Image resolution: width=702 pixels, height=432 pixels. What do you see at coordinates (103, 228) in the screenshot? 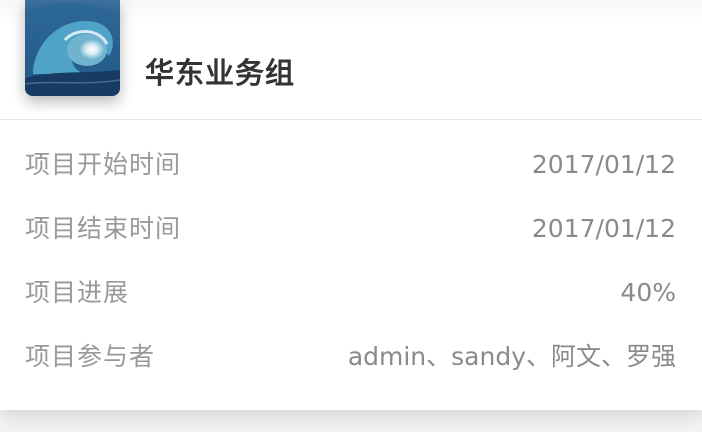
I see `end-time-label: 项目结束时间` at bounding box center [103, 228].